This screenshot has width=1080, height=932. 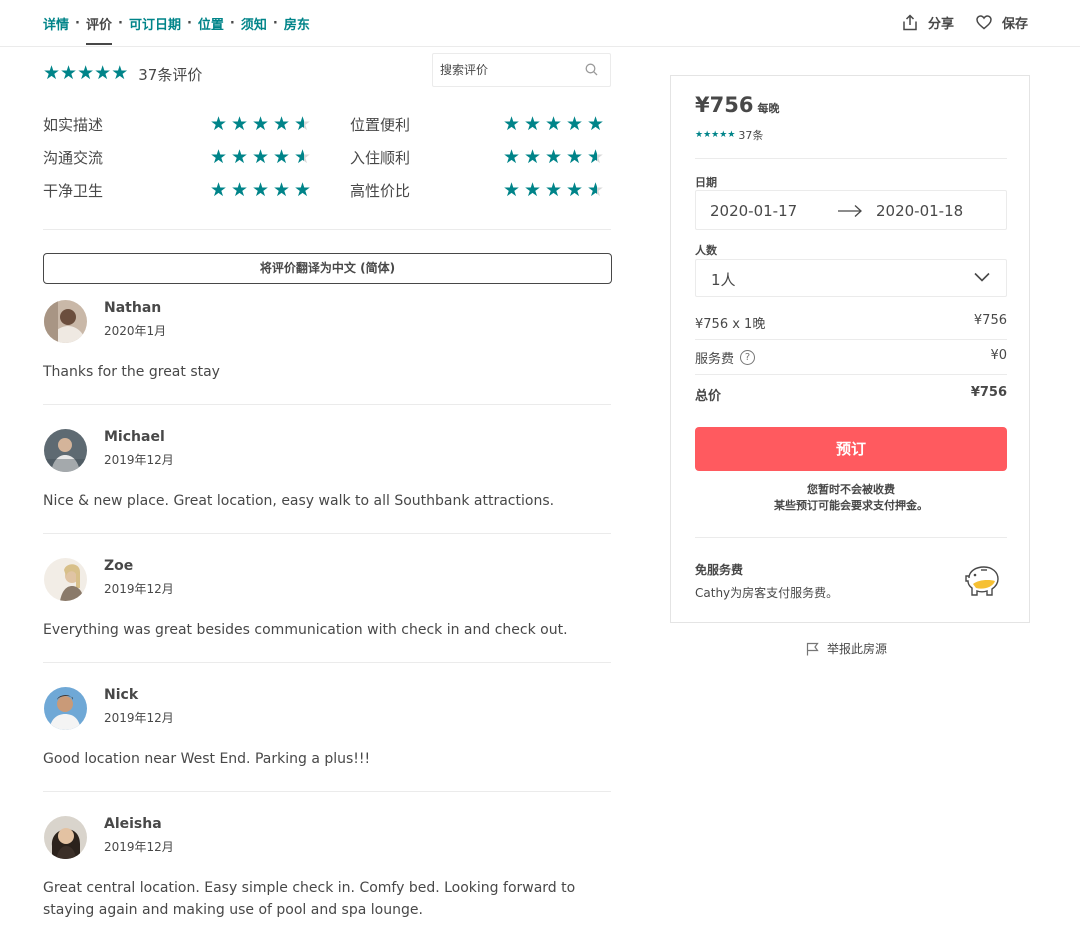 What do you see at coordinates (719, 570) in the screenshot?
I see `free-service-title: 免服务费` at bounding box center [719, 570].